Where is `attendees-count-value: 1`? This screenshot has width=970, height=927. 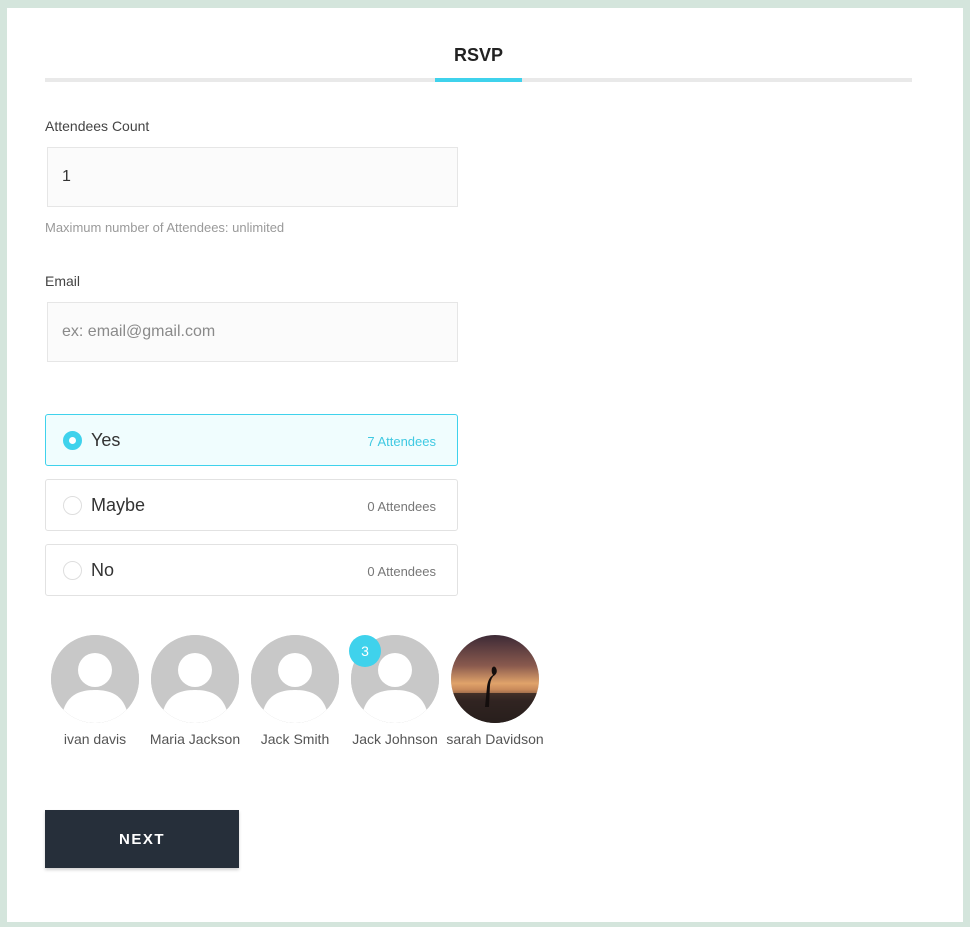
attendees-count-value: 1 is located at coordinates (66, 176).